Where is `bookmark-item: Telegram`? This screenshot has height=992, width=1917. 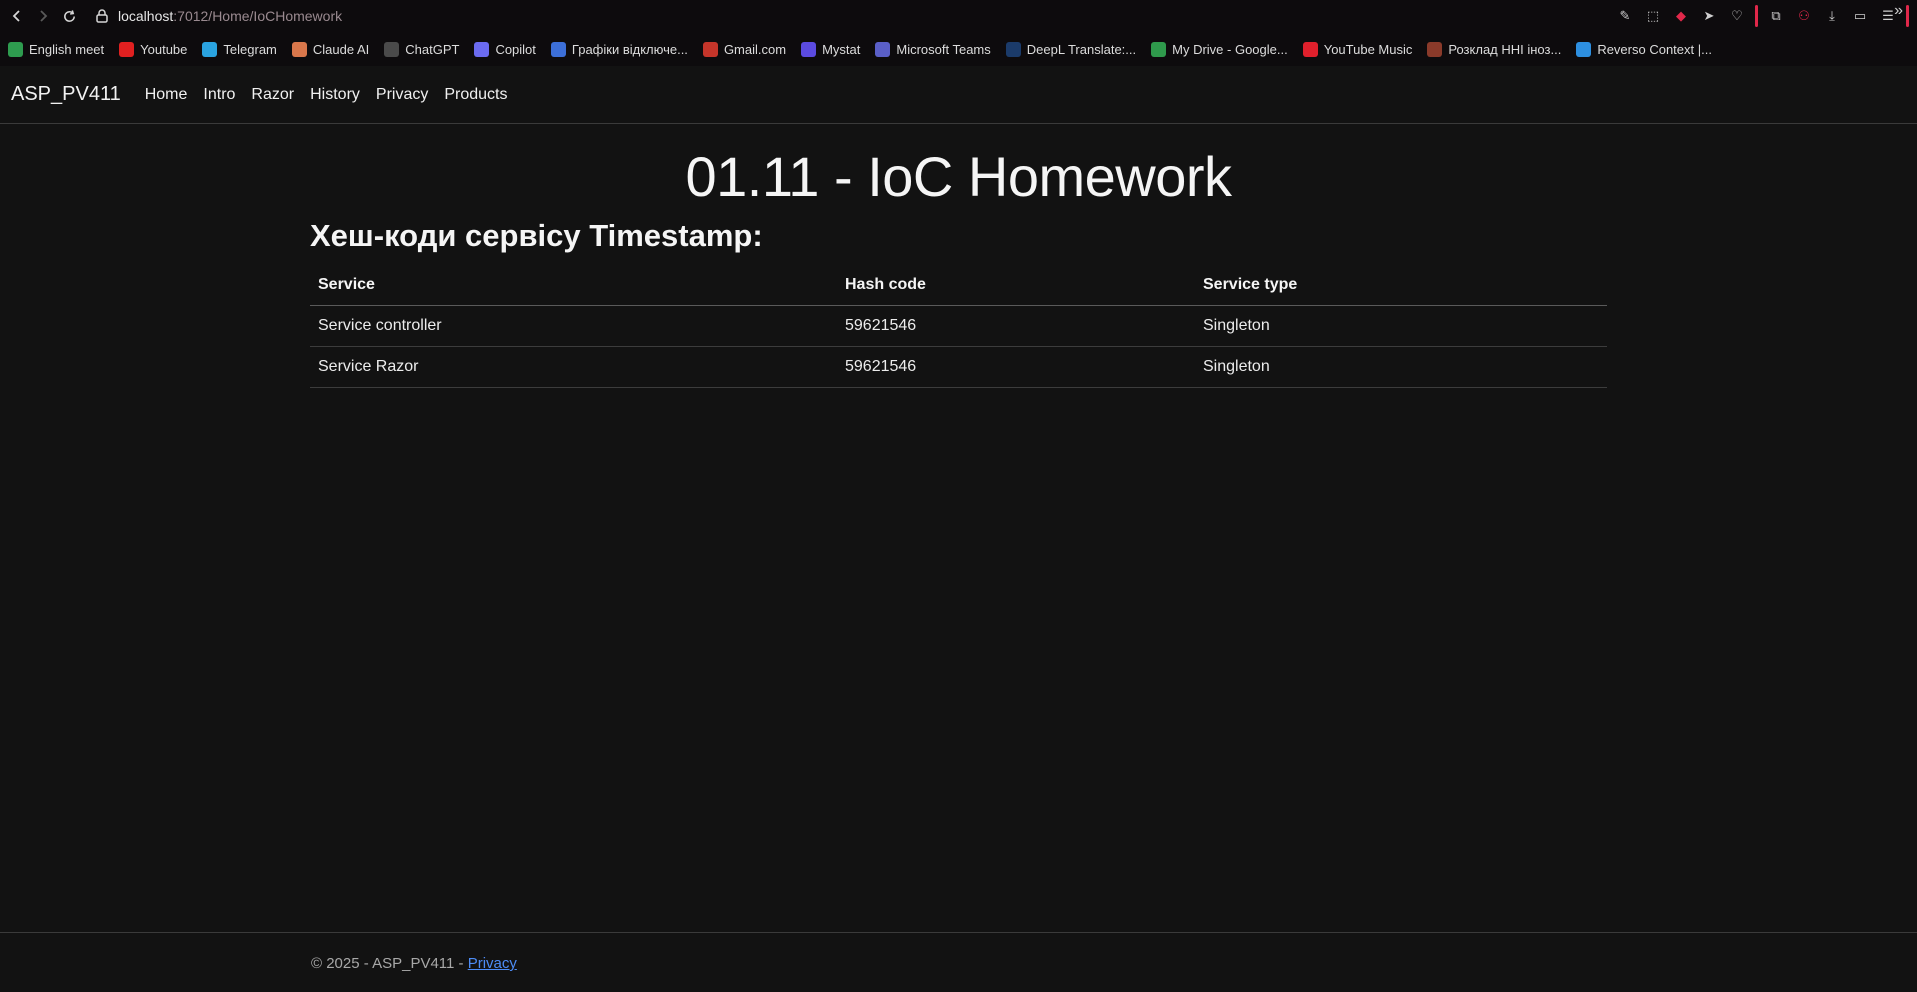 bookmark-item: Telegram is located at coordinates (239, 49).